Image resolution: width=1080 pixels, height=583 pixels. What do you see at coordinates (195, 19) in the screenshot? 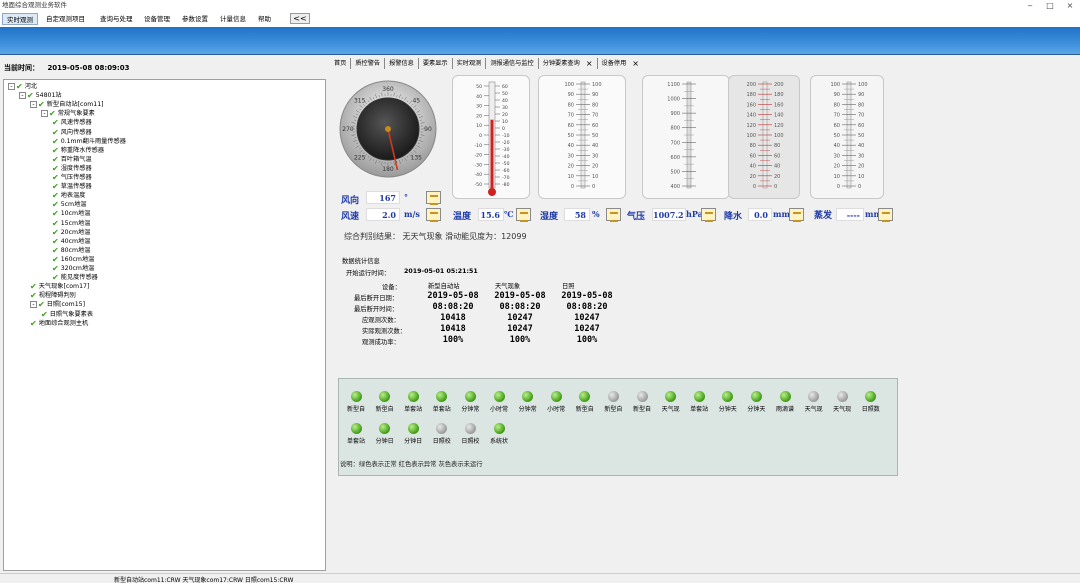
I see `menu-parameters: 参数设置` at bounding box center [195, 19].